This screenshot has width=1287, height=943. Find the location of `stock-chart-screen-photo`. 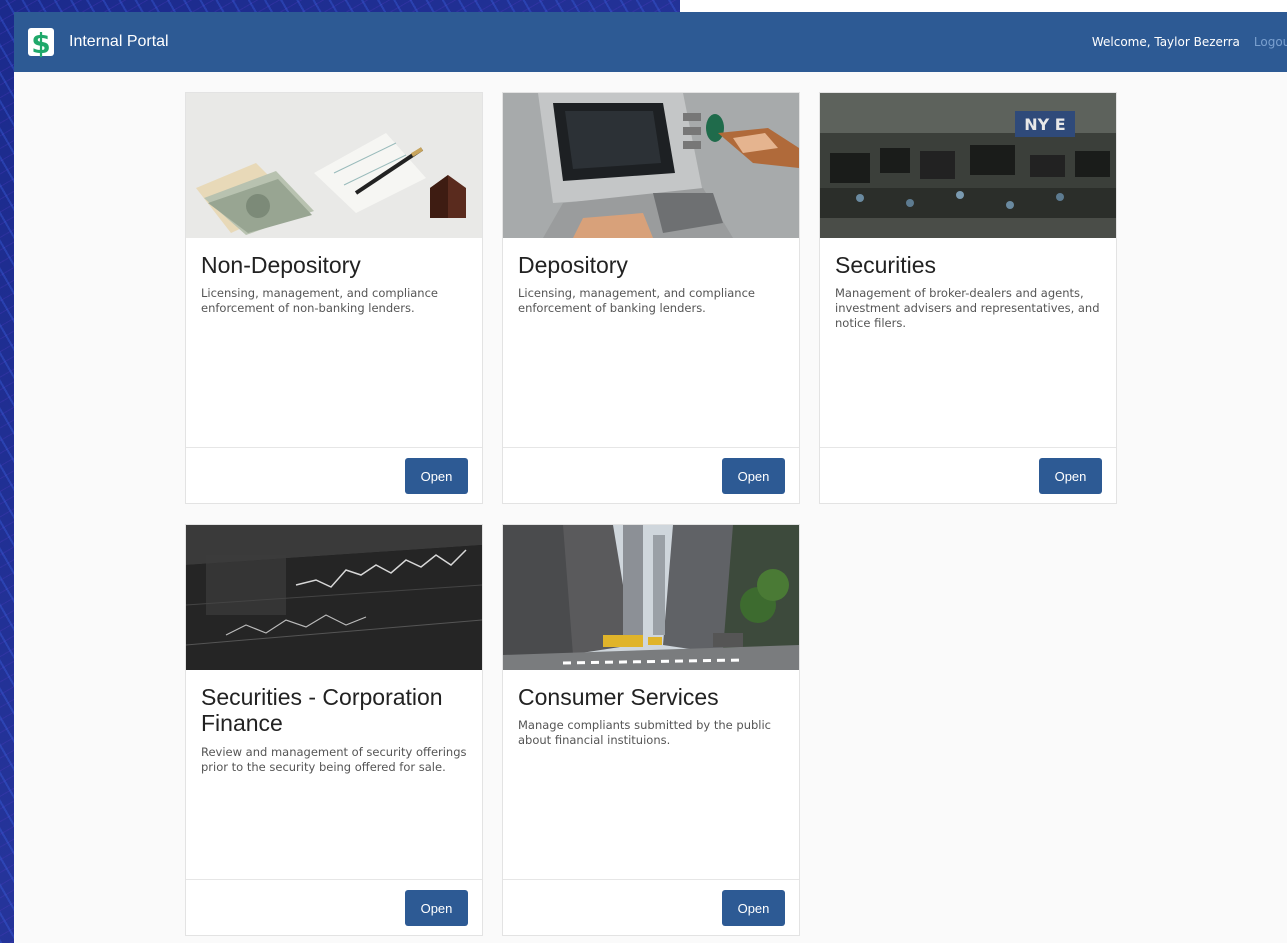

stock-chart-screen-photo is located at coordinates (334, 597).